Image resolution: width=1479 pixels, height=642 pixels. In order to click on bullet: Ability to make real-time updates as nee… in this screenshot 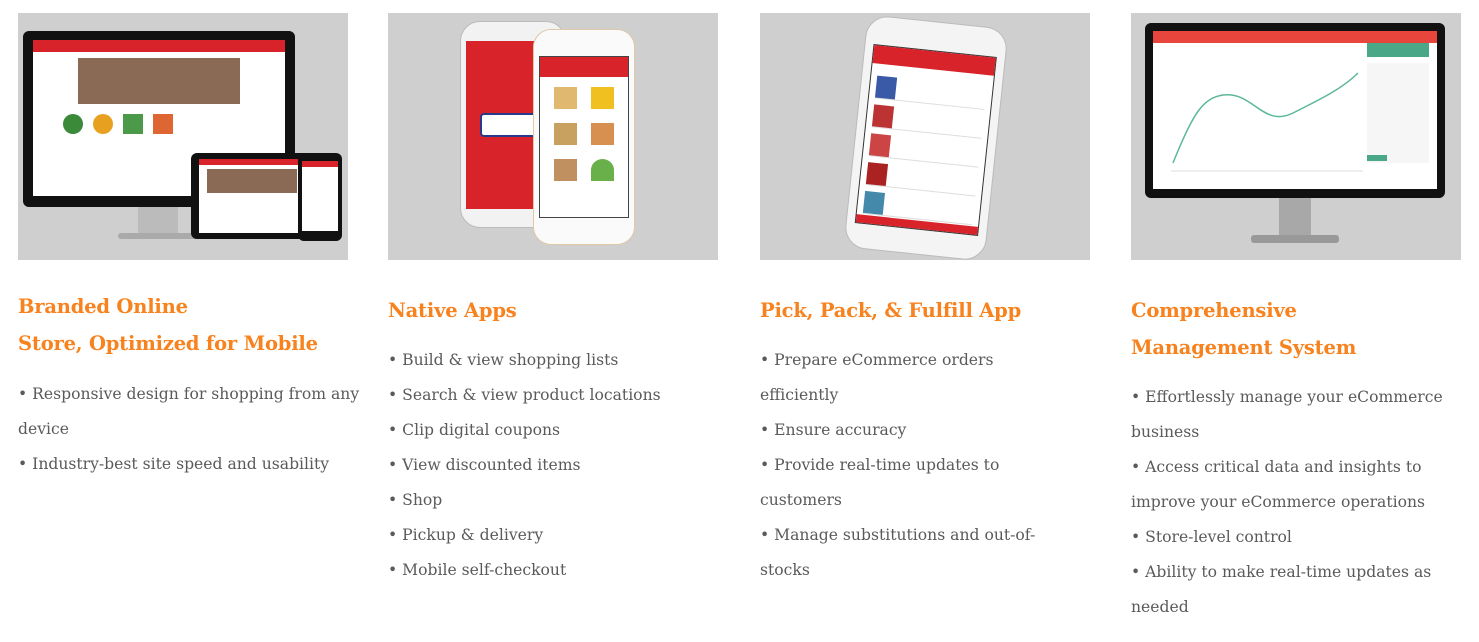, I will do `click(1296, 590)`.